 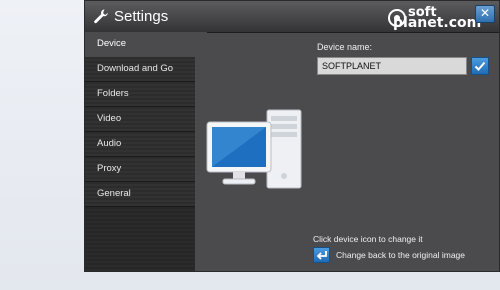 I want to click on checkmark-icon, so click(x=480, y=66).